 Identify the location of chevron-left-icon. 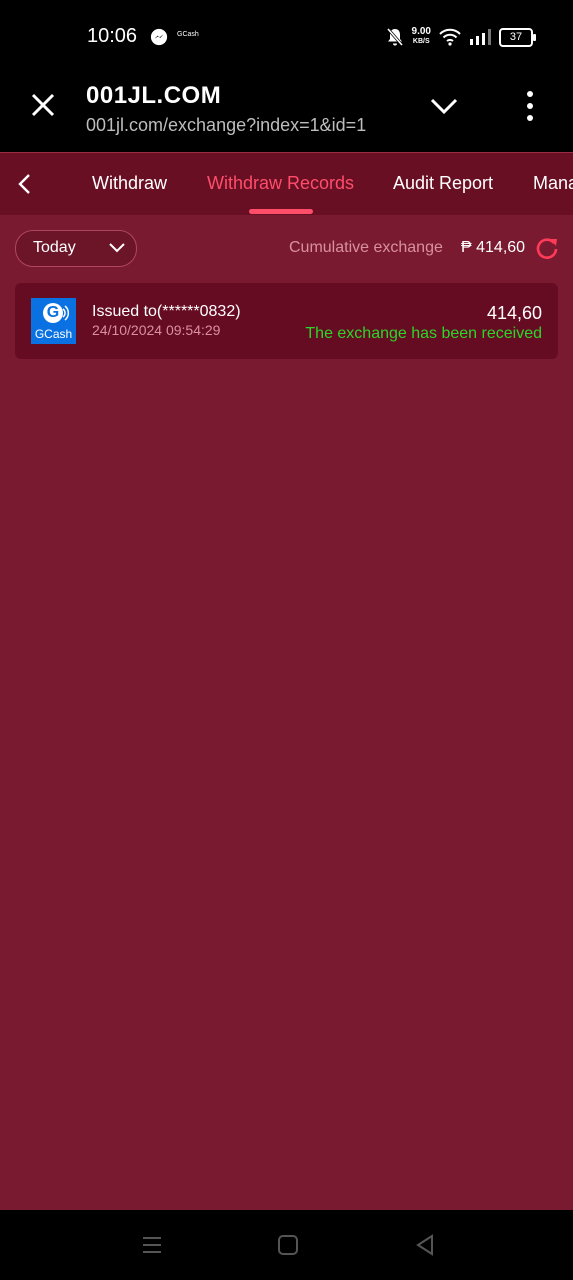
(25, 184).